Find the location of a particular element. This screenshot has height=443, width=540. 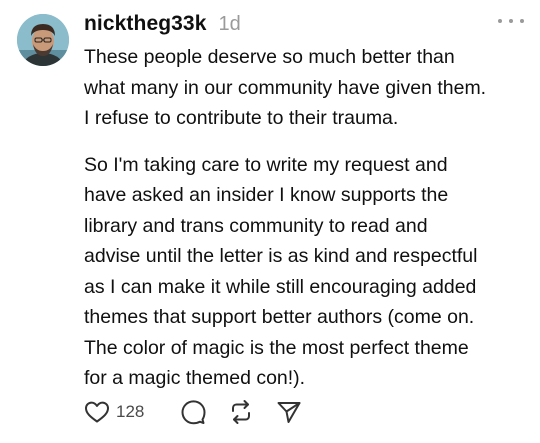

more-options-icon is located at coordinates (511, 21).